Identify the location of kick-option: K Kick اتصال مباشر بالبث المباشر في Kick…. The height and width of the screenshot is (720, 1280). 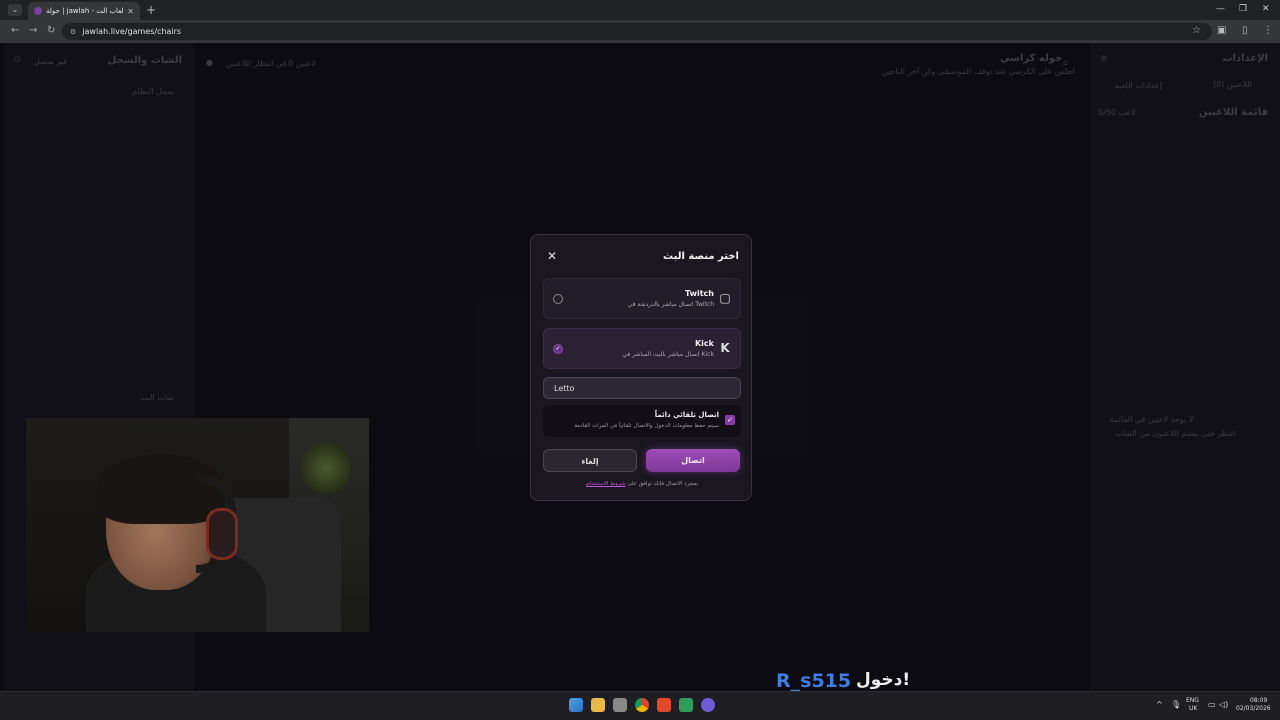
(642, 348).